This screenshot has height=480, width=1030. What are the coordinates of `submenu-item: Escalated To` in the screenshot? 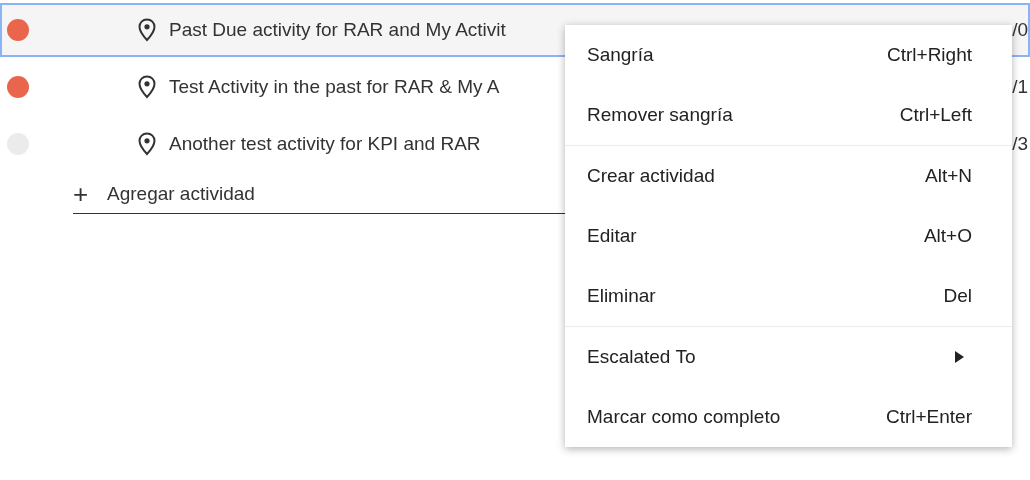 It's located at (788, 357).